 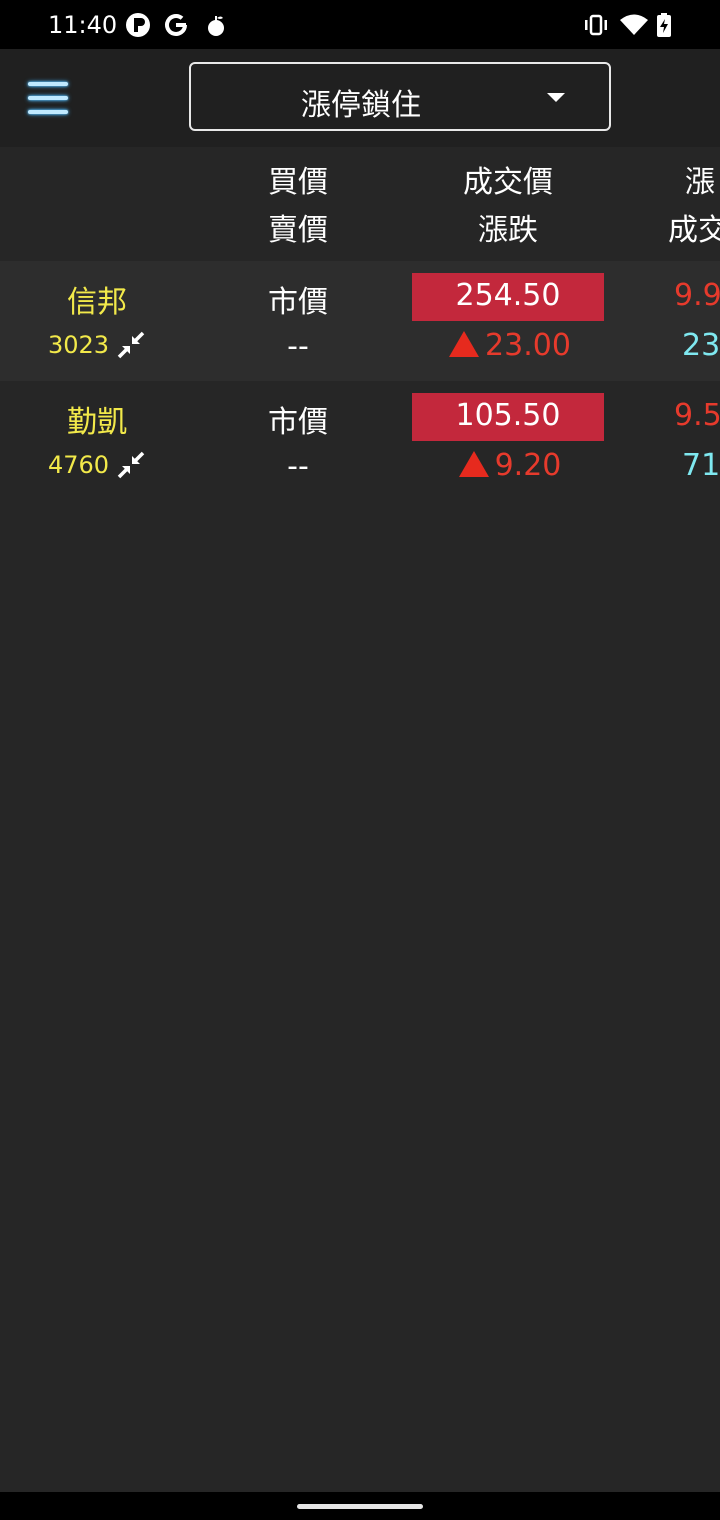 I want to click on price-change-value: 9.20, so click(x=528, y=465).